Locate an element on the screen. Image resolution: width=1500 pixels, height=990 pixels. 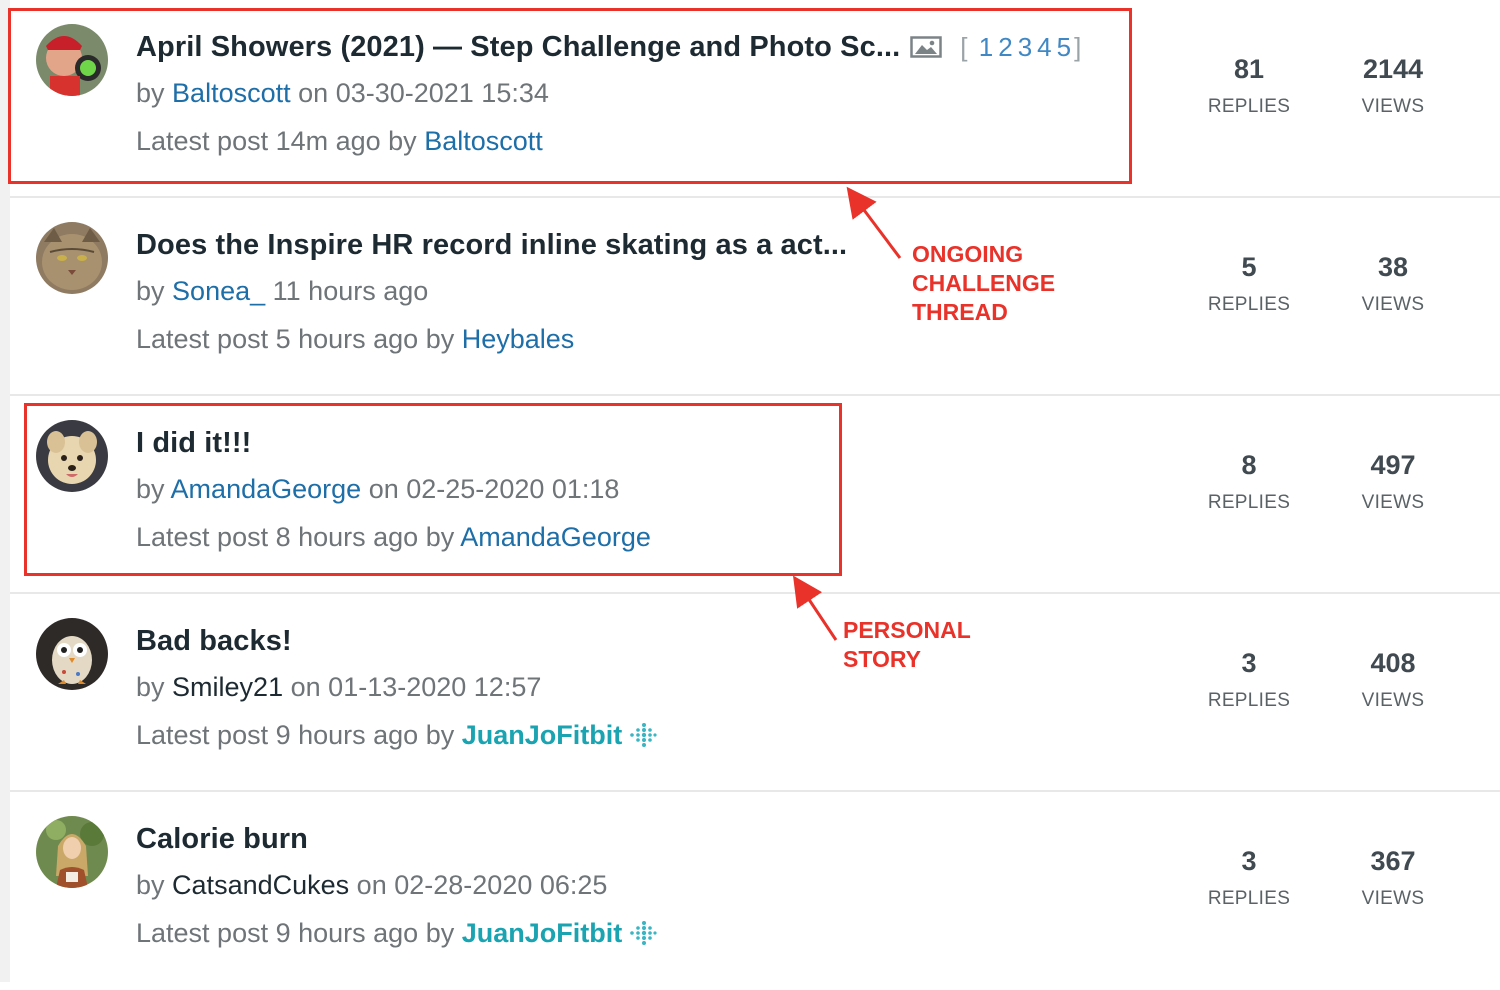
annotation-line: CHALLENGE is located at coordinates (984, 283).